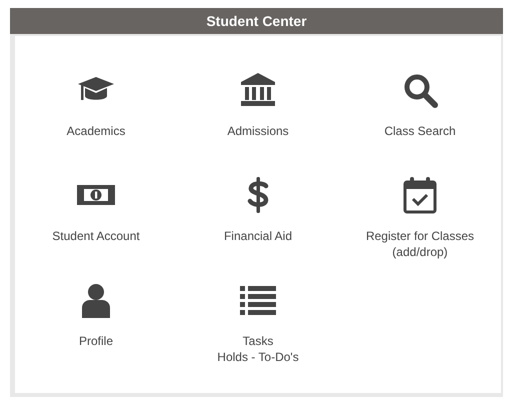  What do you see at coordinates (95, 341) in the screenshot?
I see `tile-label: Profile` at bounding box center [95, 341].